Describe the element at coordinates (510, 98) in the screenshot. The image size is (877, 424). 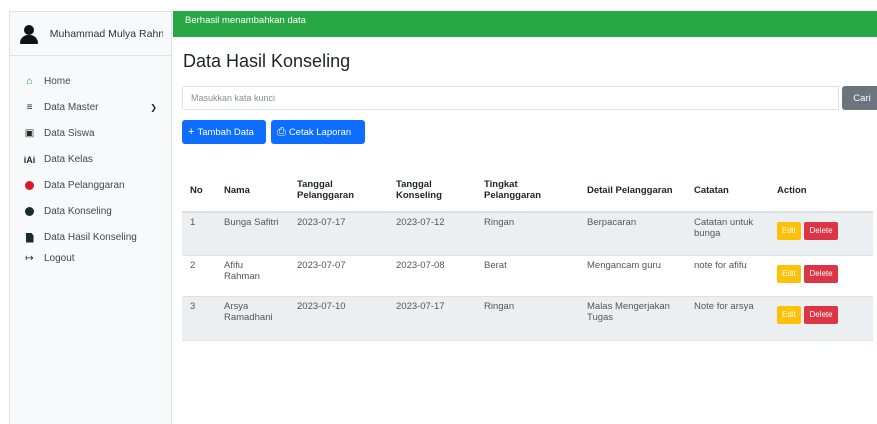
I see `search-input` at that location.